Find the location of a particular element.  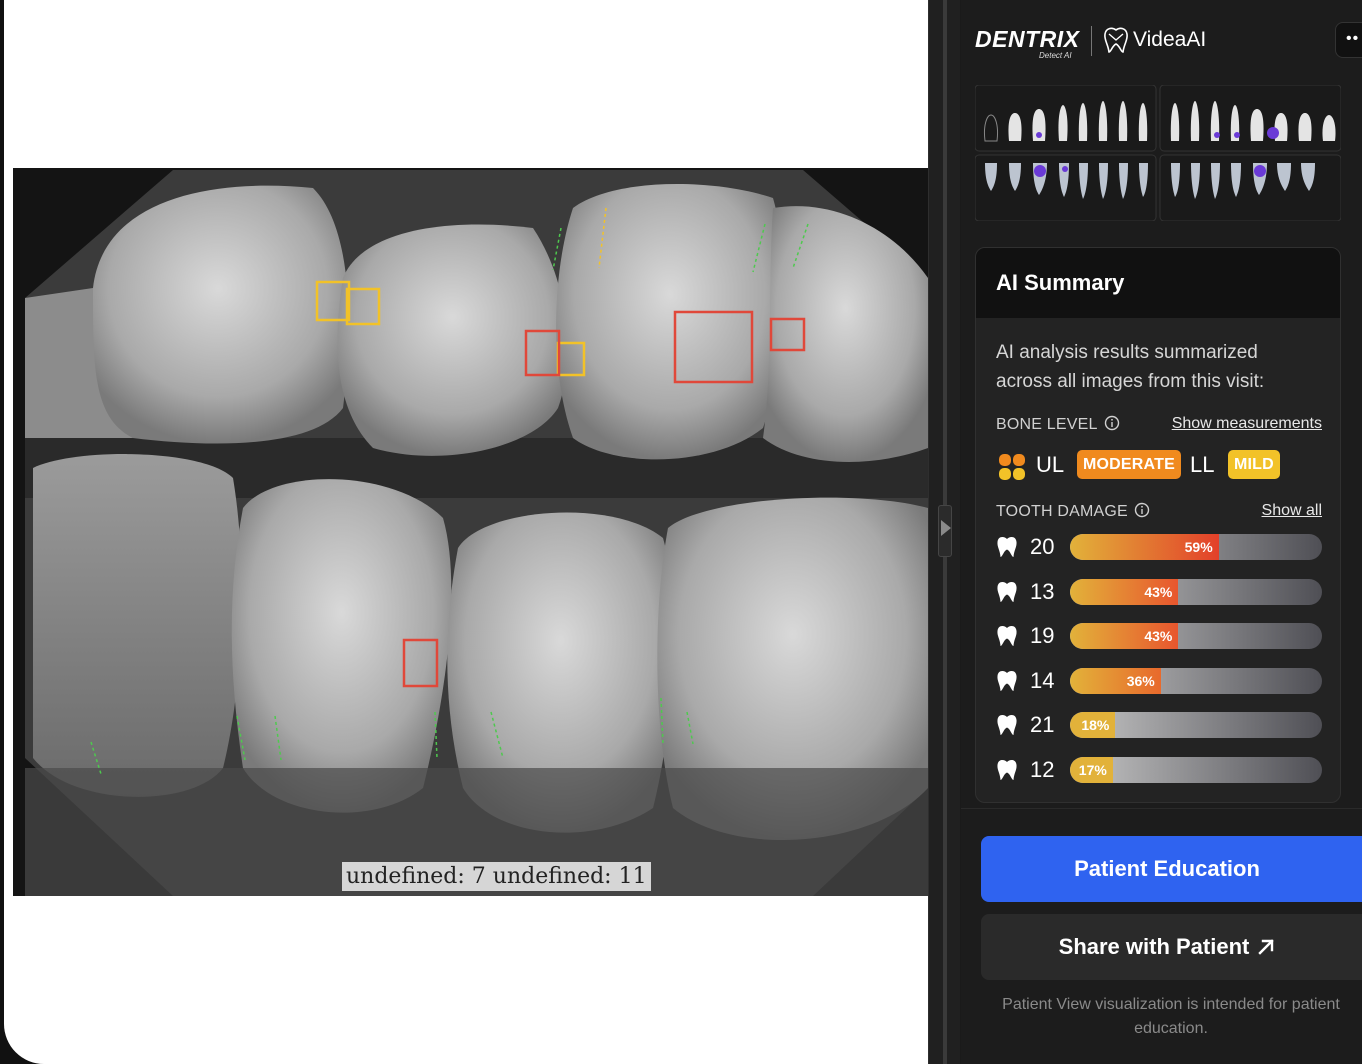

patient-education-button: Patient Education is located at coordinates (1171, 869).